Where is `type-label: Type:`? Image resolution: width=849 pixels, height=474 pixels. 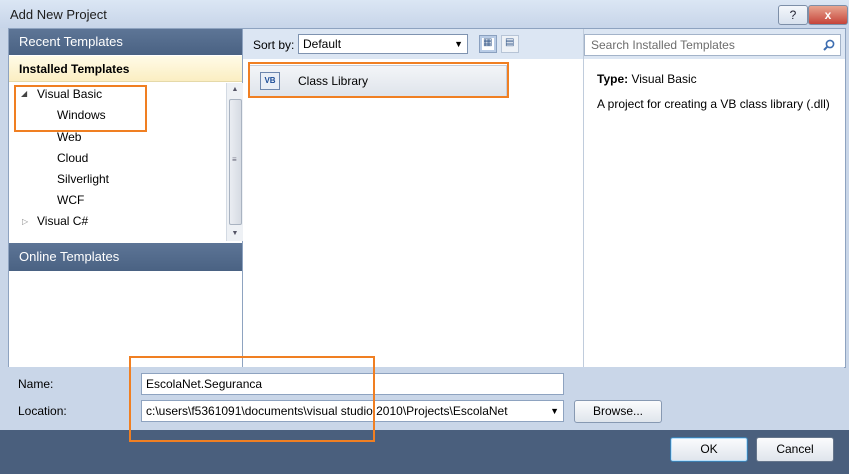 type-label: Type: is located at coordinates (613, 79).